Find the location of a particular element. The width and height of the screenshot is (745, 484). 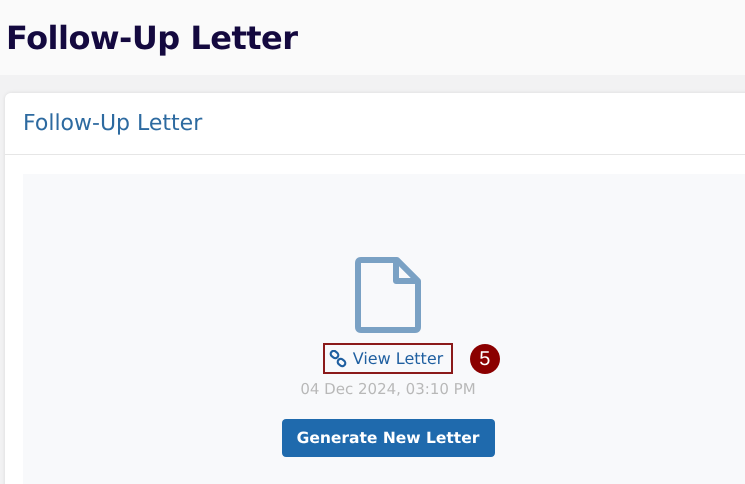

step-badge: 5 is located at coordinates (485, 359).